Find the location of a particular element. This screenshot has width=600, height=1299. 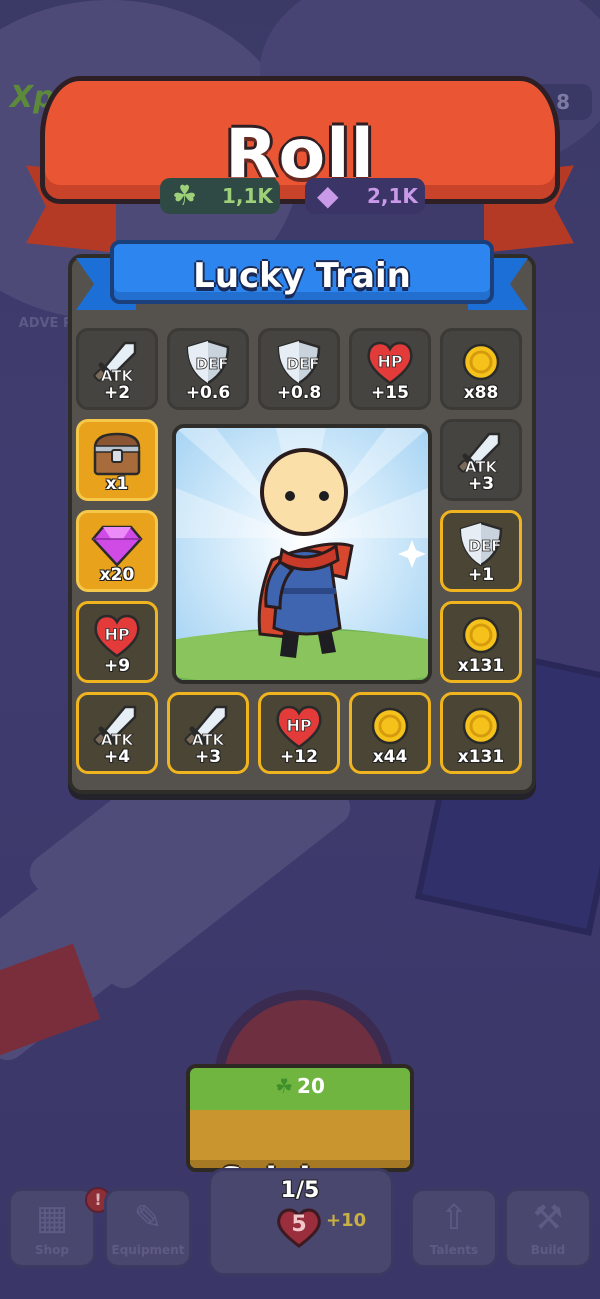

shirt-icon: ✎ is located at coordinates (148, 1218).